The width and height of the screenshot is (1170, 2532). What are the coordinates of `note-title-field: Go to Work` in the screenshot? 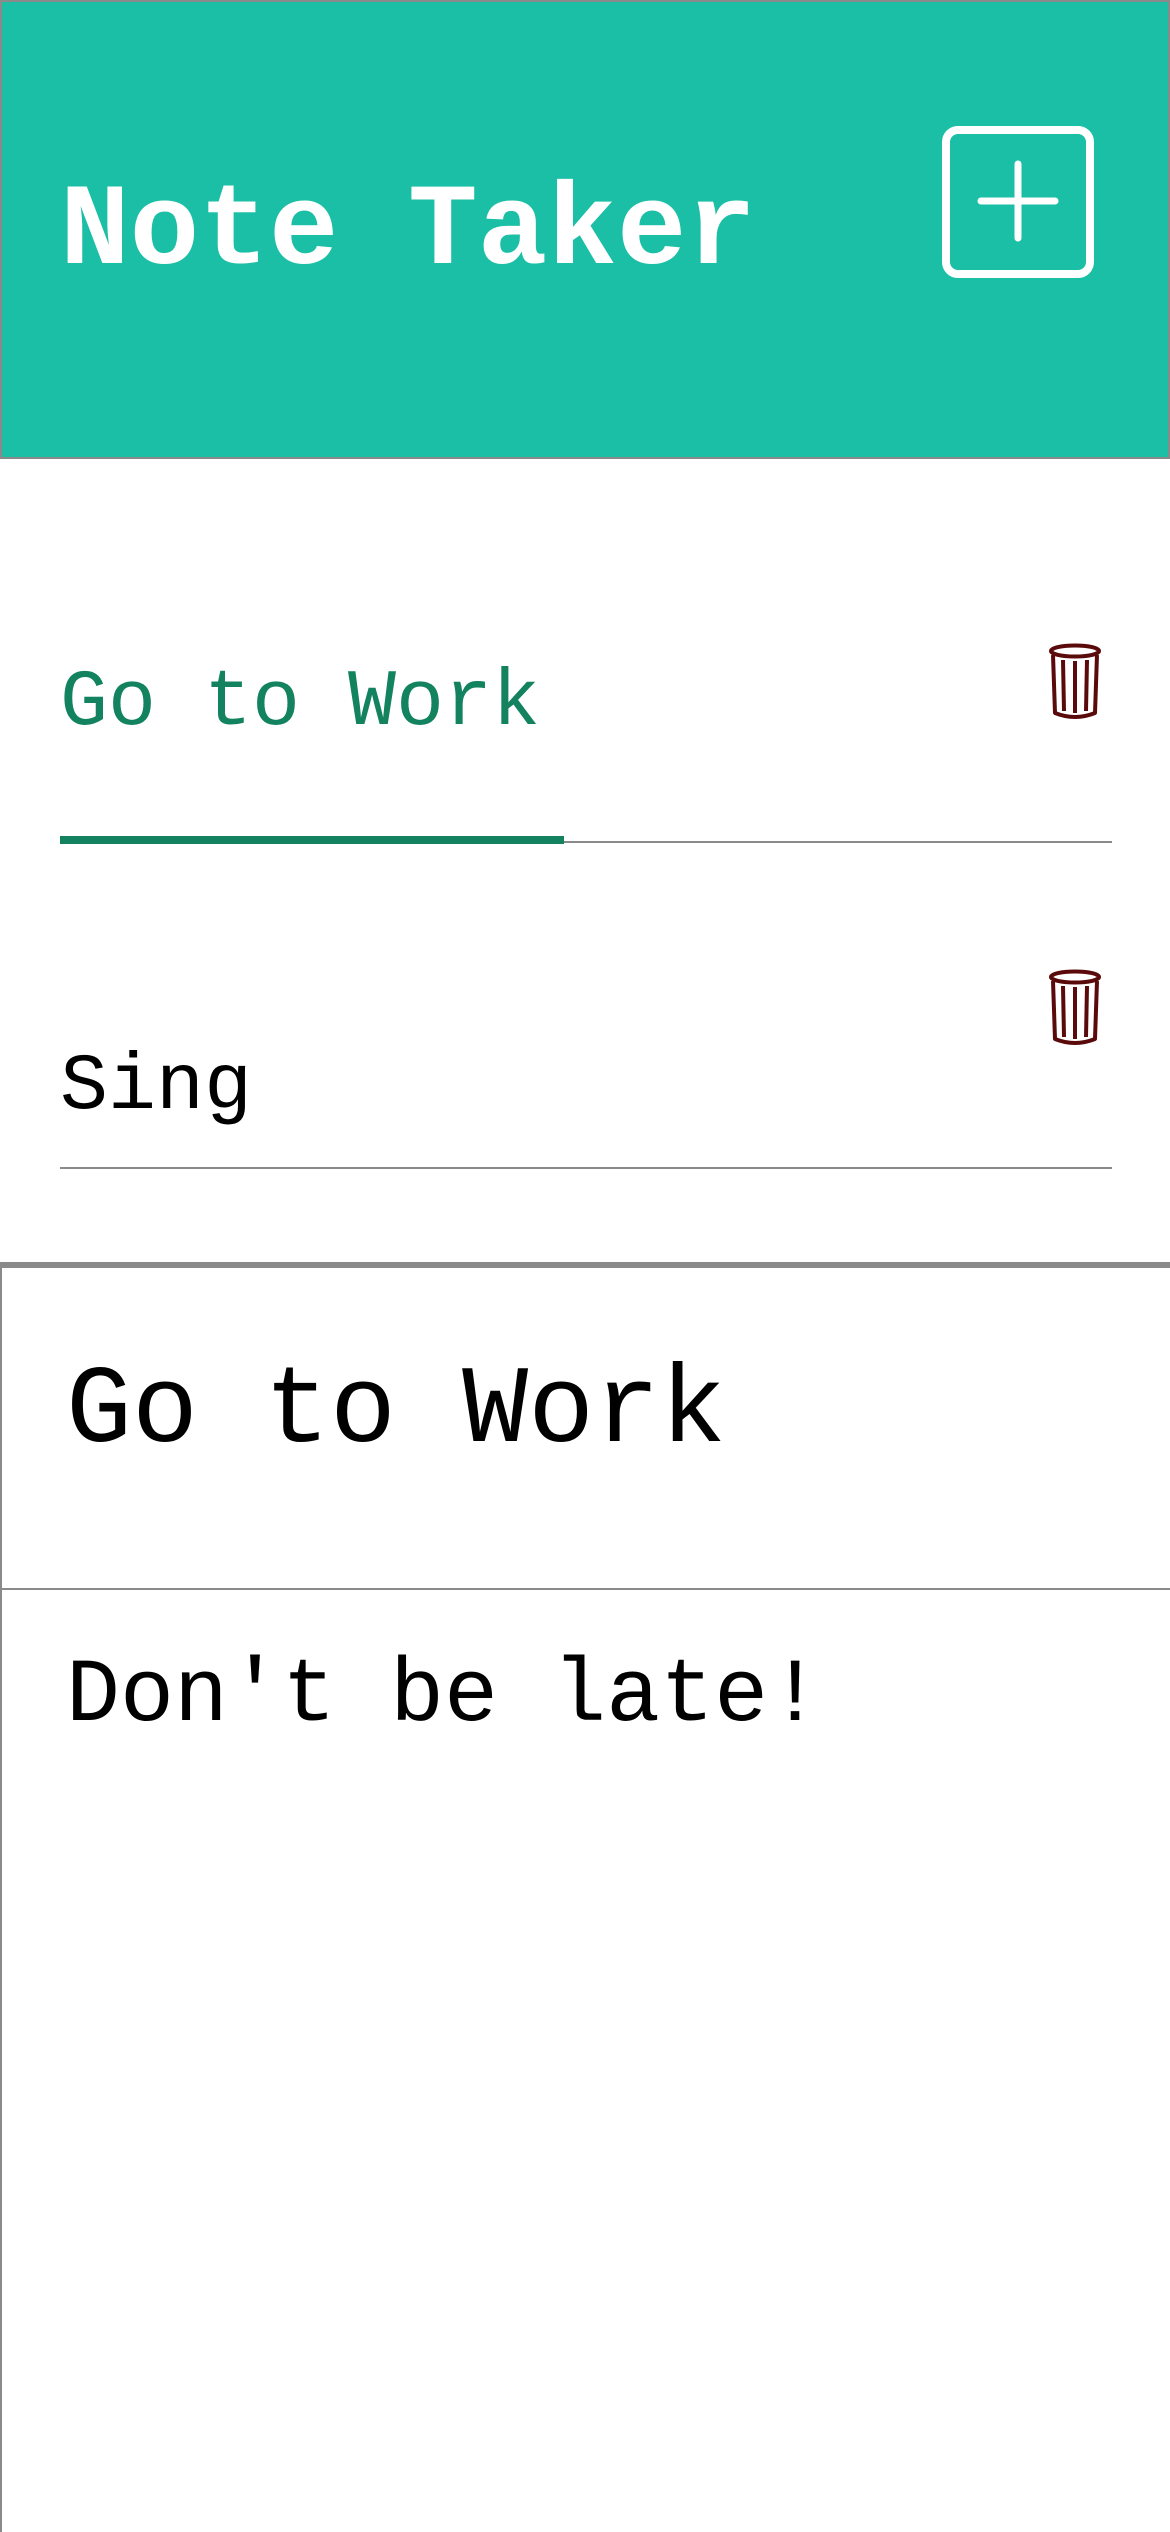 It's located at (586, 1429).